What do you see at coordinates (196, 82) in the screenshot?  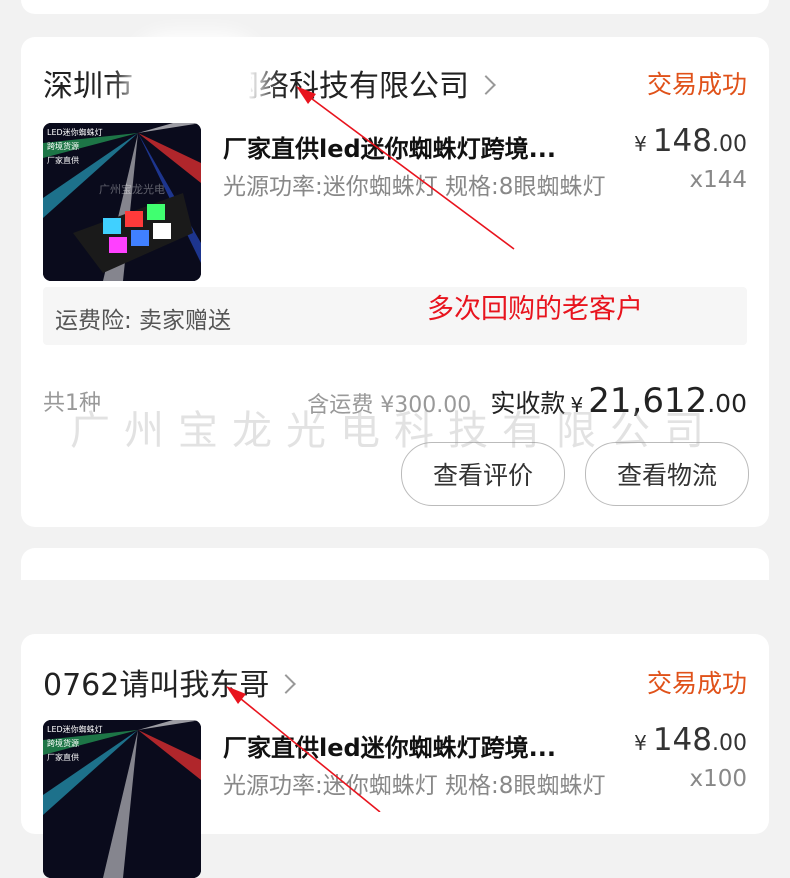 I see `redaction-blur` at bounding box center [196, 82].